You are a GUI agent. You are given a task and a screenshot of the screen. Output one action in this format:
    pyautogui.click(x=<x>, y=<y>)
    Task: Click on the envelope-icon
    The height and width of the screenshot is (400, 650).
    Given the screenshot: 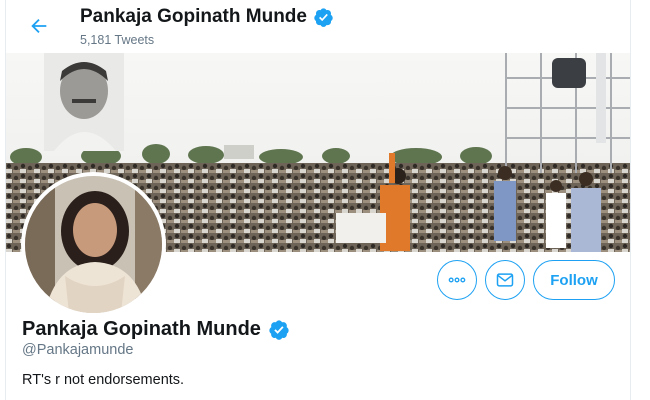 What is the action you would take?
    pyautogui.click(x=505, y=280)
    